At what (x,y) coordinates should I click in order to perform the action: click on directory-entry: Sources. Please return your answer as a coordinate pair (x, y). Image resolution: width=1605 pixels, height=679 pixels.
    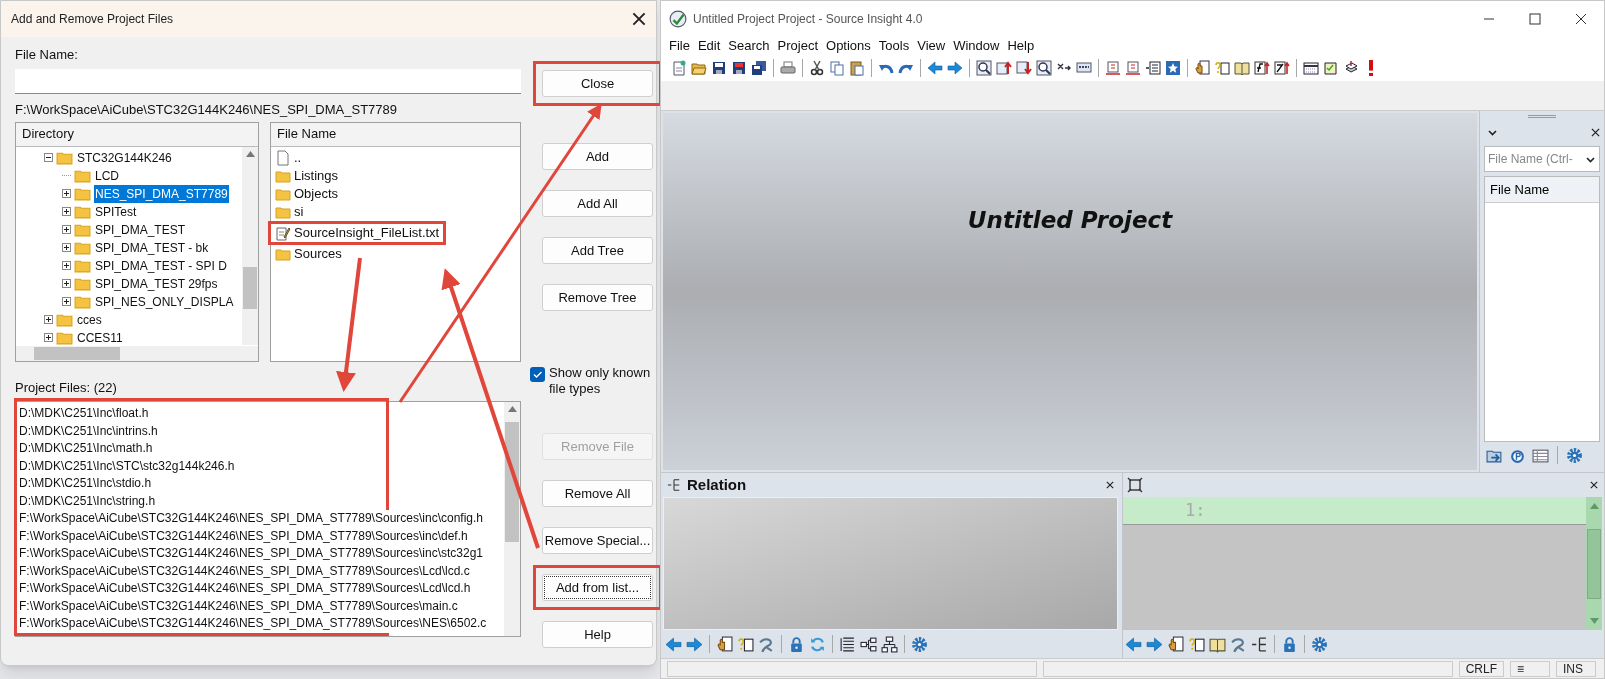
    Looking at the image, I should click on (318, 253).